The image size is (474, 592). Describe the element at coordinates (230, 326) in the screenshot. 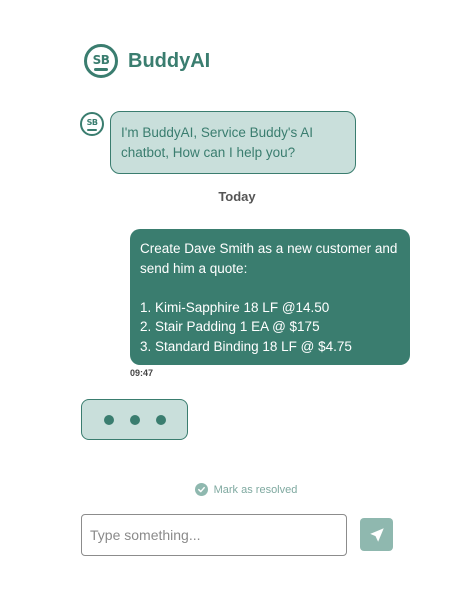

I see `user-message-line: 2. Stair Padding 1 EA @ $175` at that location.